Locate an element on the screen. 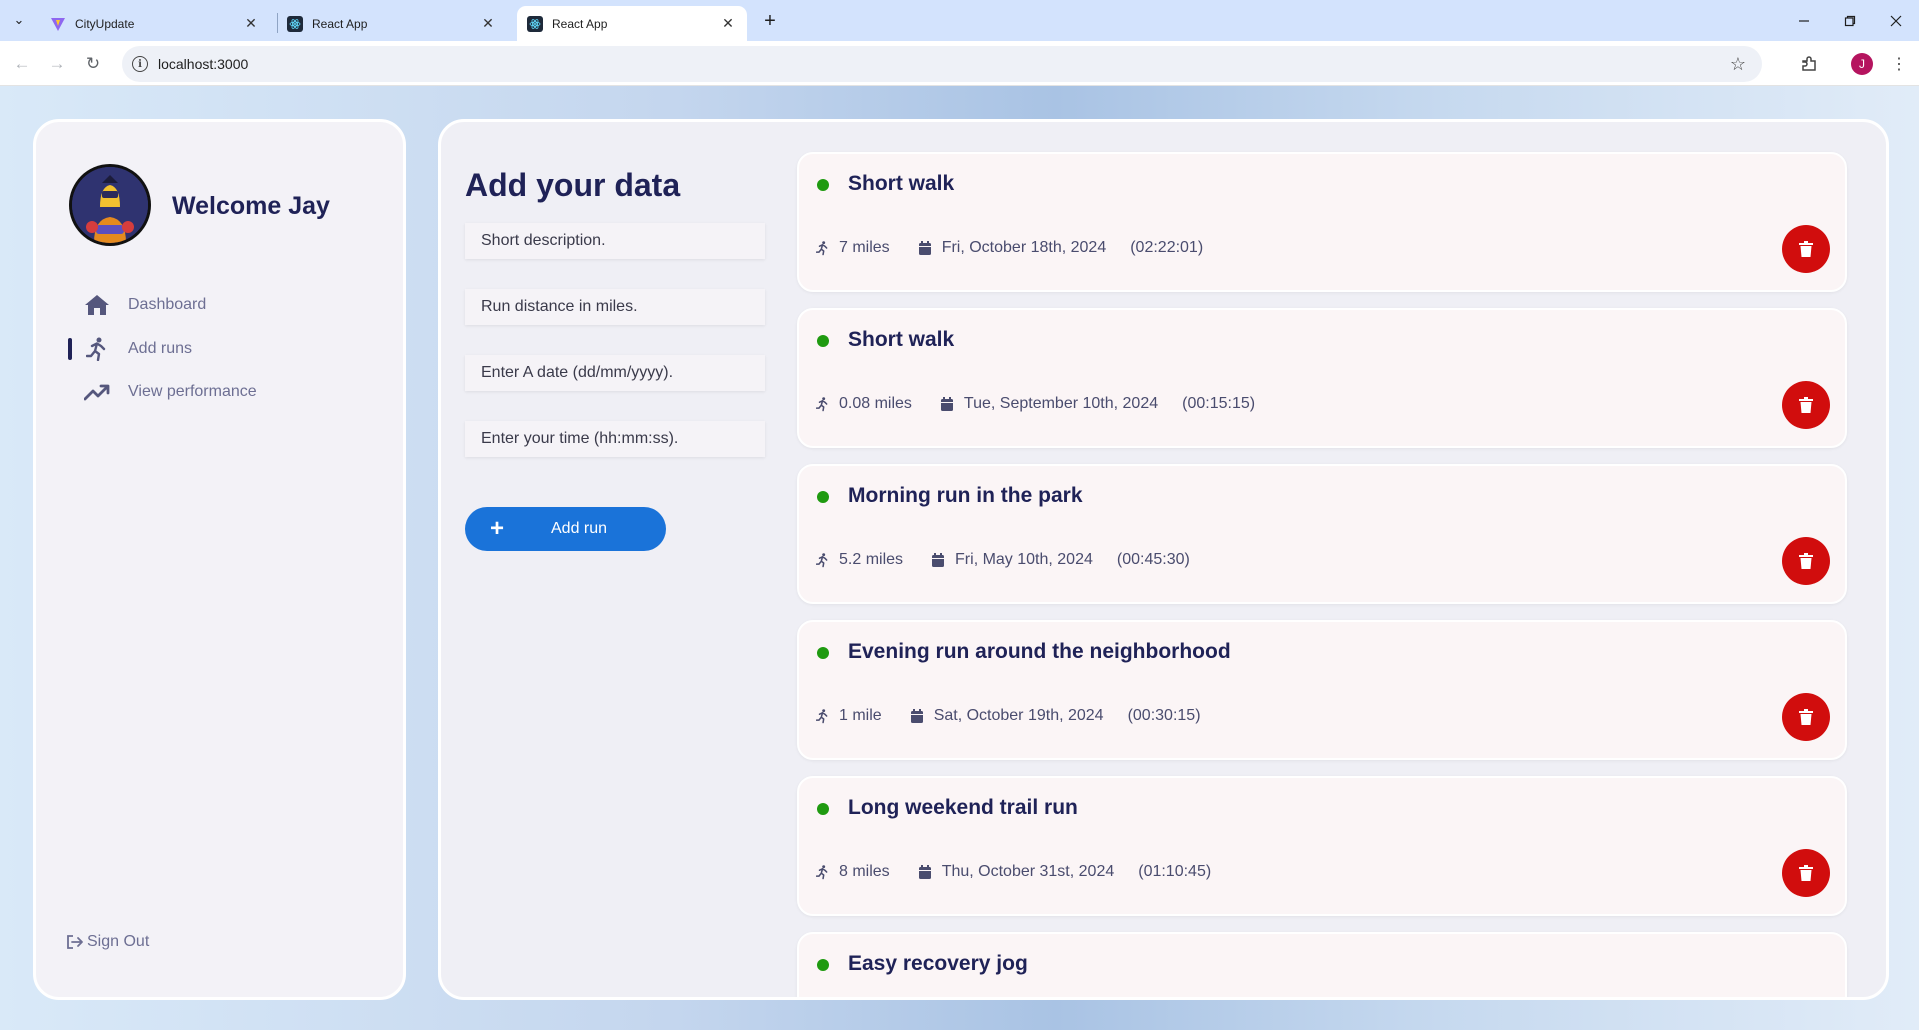 The width and height of the screenshot is (1919, 1030). run-distance: 1 mile is located at coordinates (849, 716).